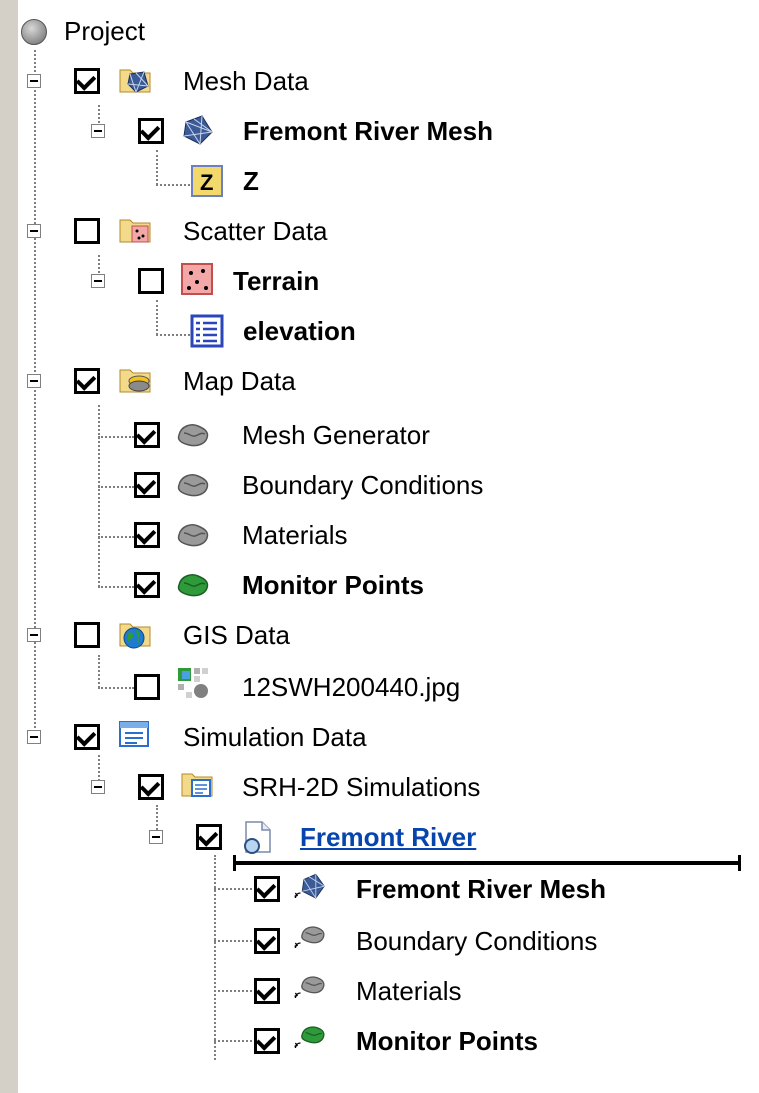 The image size is (759, 1093). What do you see at coordinates (361, 787) in the screenshot?
I see `tree-item-label: SRH-2D Simulations` at bounding box center [361, 787].